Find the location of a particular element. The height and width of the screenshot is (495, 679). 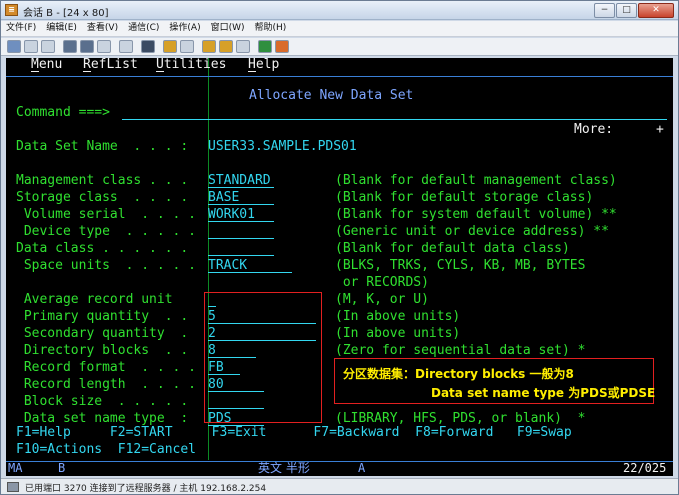

menu-window: 窗口(W) is located at coordinates (228, 28).